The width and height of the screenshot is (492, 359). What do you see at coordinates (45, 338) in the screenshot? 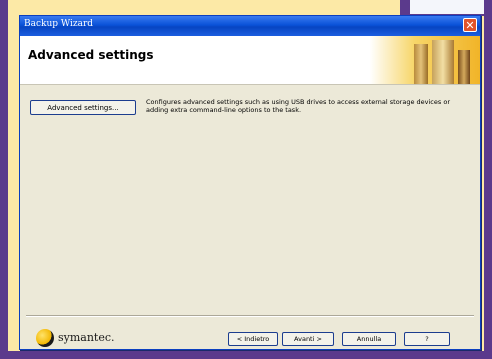
I see `symantec-logo-icon` at bounding box center [45, 338].